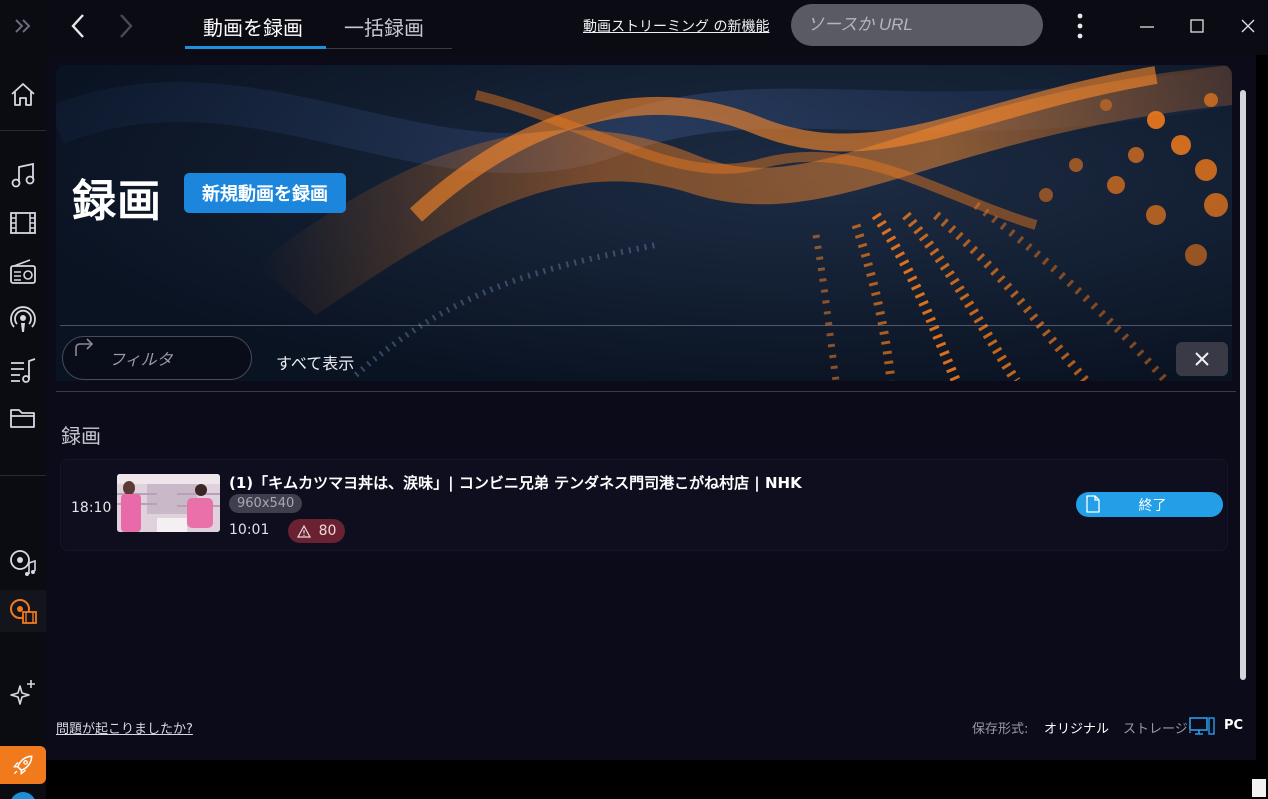 The image size is (1268, 799). Describe the element at coordinates (23, 765) in the screenshot. I see `rocket-icon` at that location.